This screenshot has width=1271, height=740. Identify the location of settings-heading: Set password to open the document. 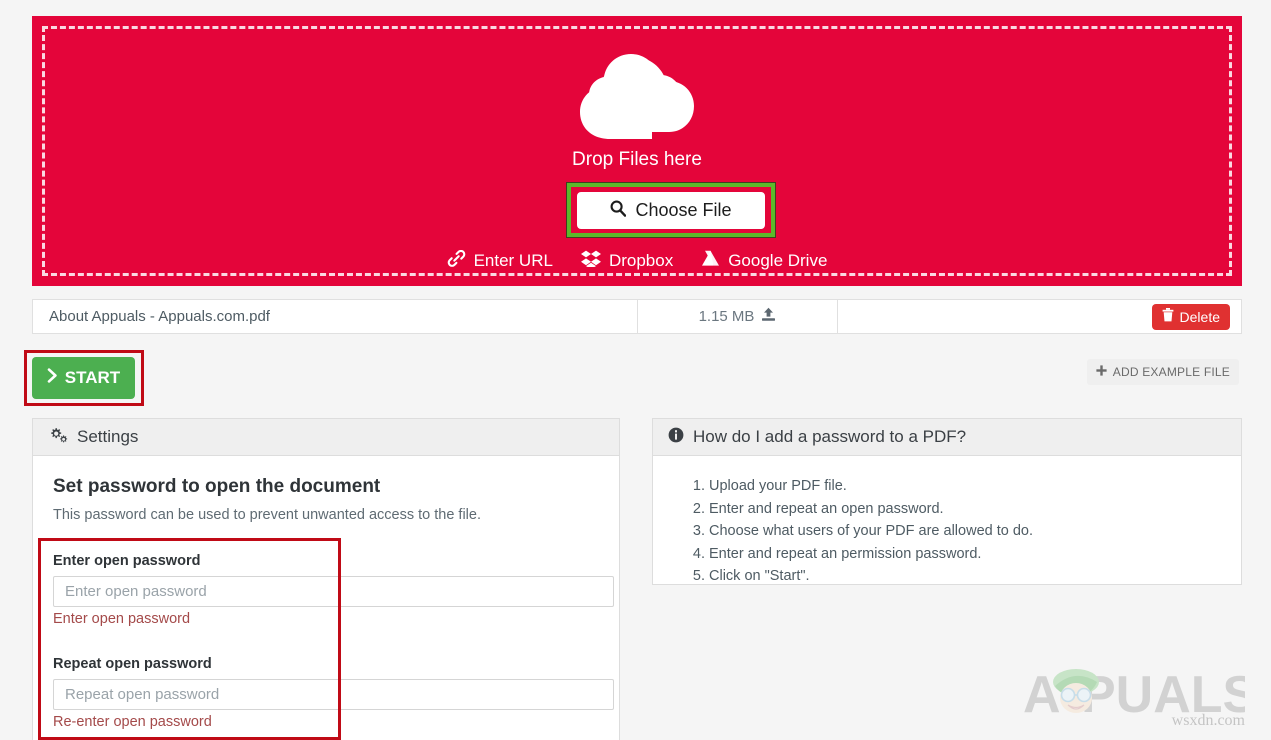
(217, 486).